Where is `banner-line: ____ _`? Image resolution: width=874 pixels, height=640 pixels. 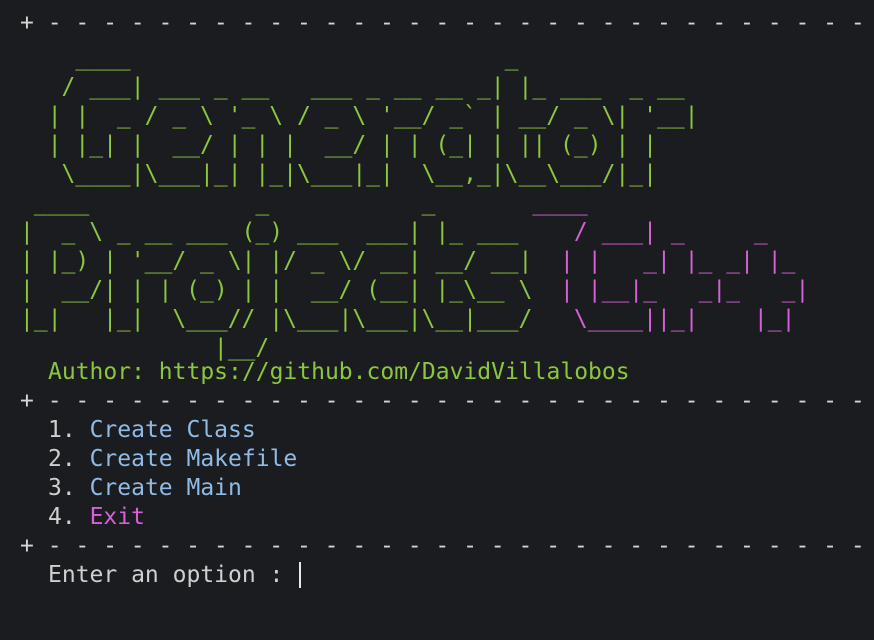
banner-line: ____ _ is located at coordinates (269, 58).